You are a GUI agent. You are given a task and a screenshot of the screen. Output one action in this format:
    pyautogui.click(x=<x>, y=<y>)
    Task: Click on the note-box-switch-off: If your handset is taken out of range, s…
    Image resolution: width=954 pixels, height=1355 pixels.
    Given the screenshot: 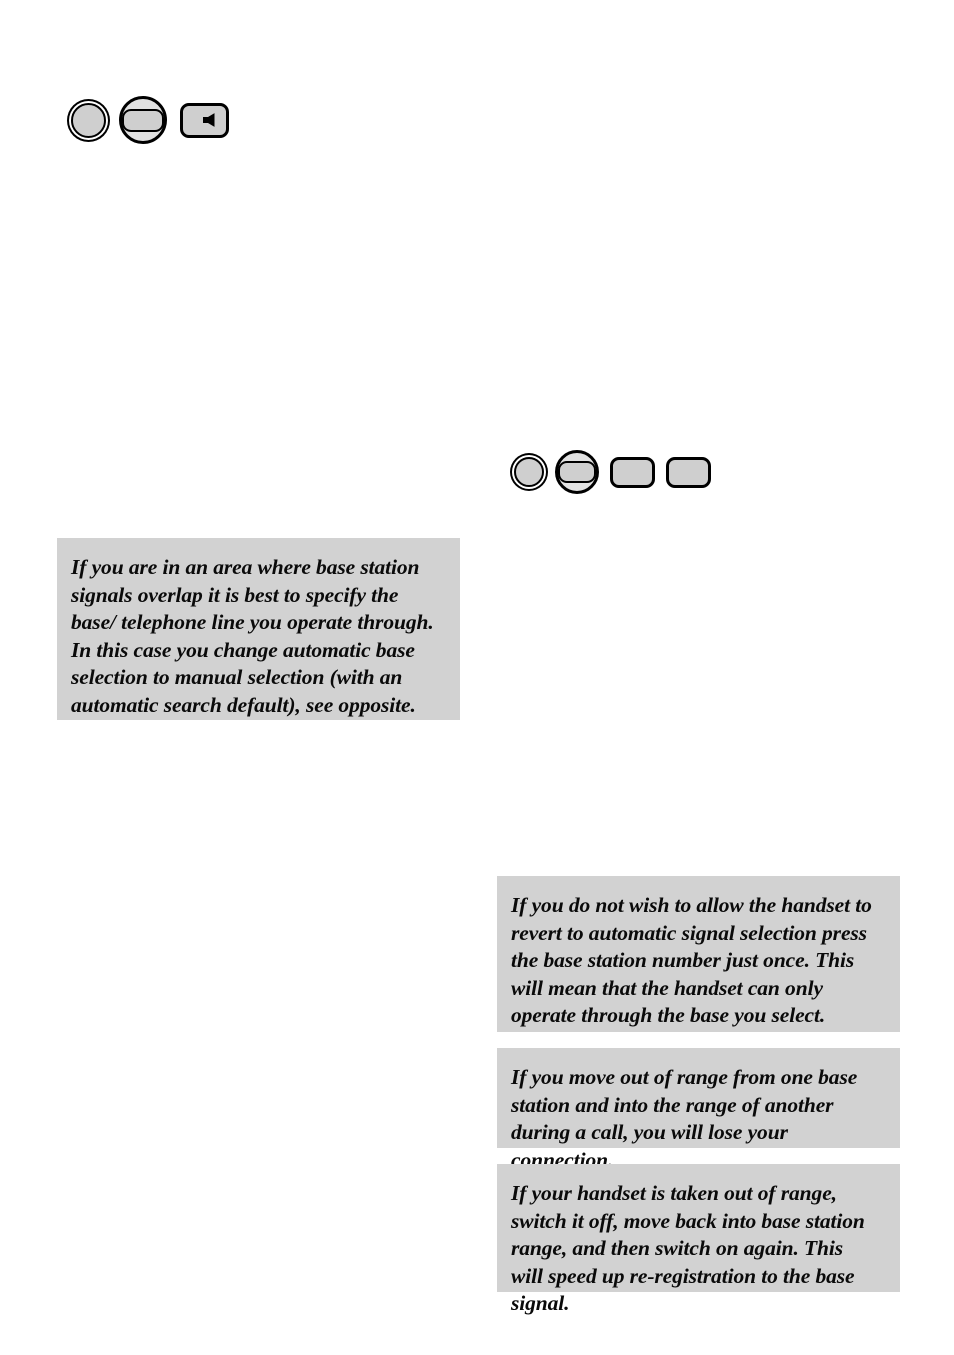 What is the action you would take?
    pyautogui.click(x=698, y=1239)
    